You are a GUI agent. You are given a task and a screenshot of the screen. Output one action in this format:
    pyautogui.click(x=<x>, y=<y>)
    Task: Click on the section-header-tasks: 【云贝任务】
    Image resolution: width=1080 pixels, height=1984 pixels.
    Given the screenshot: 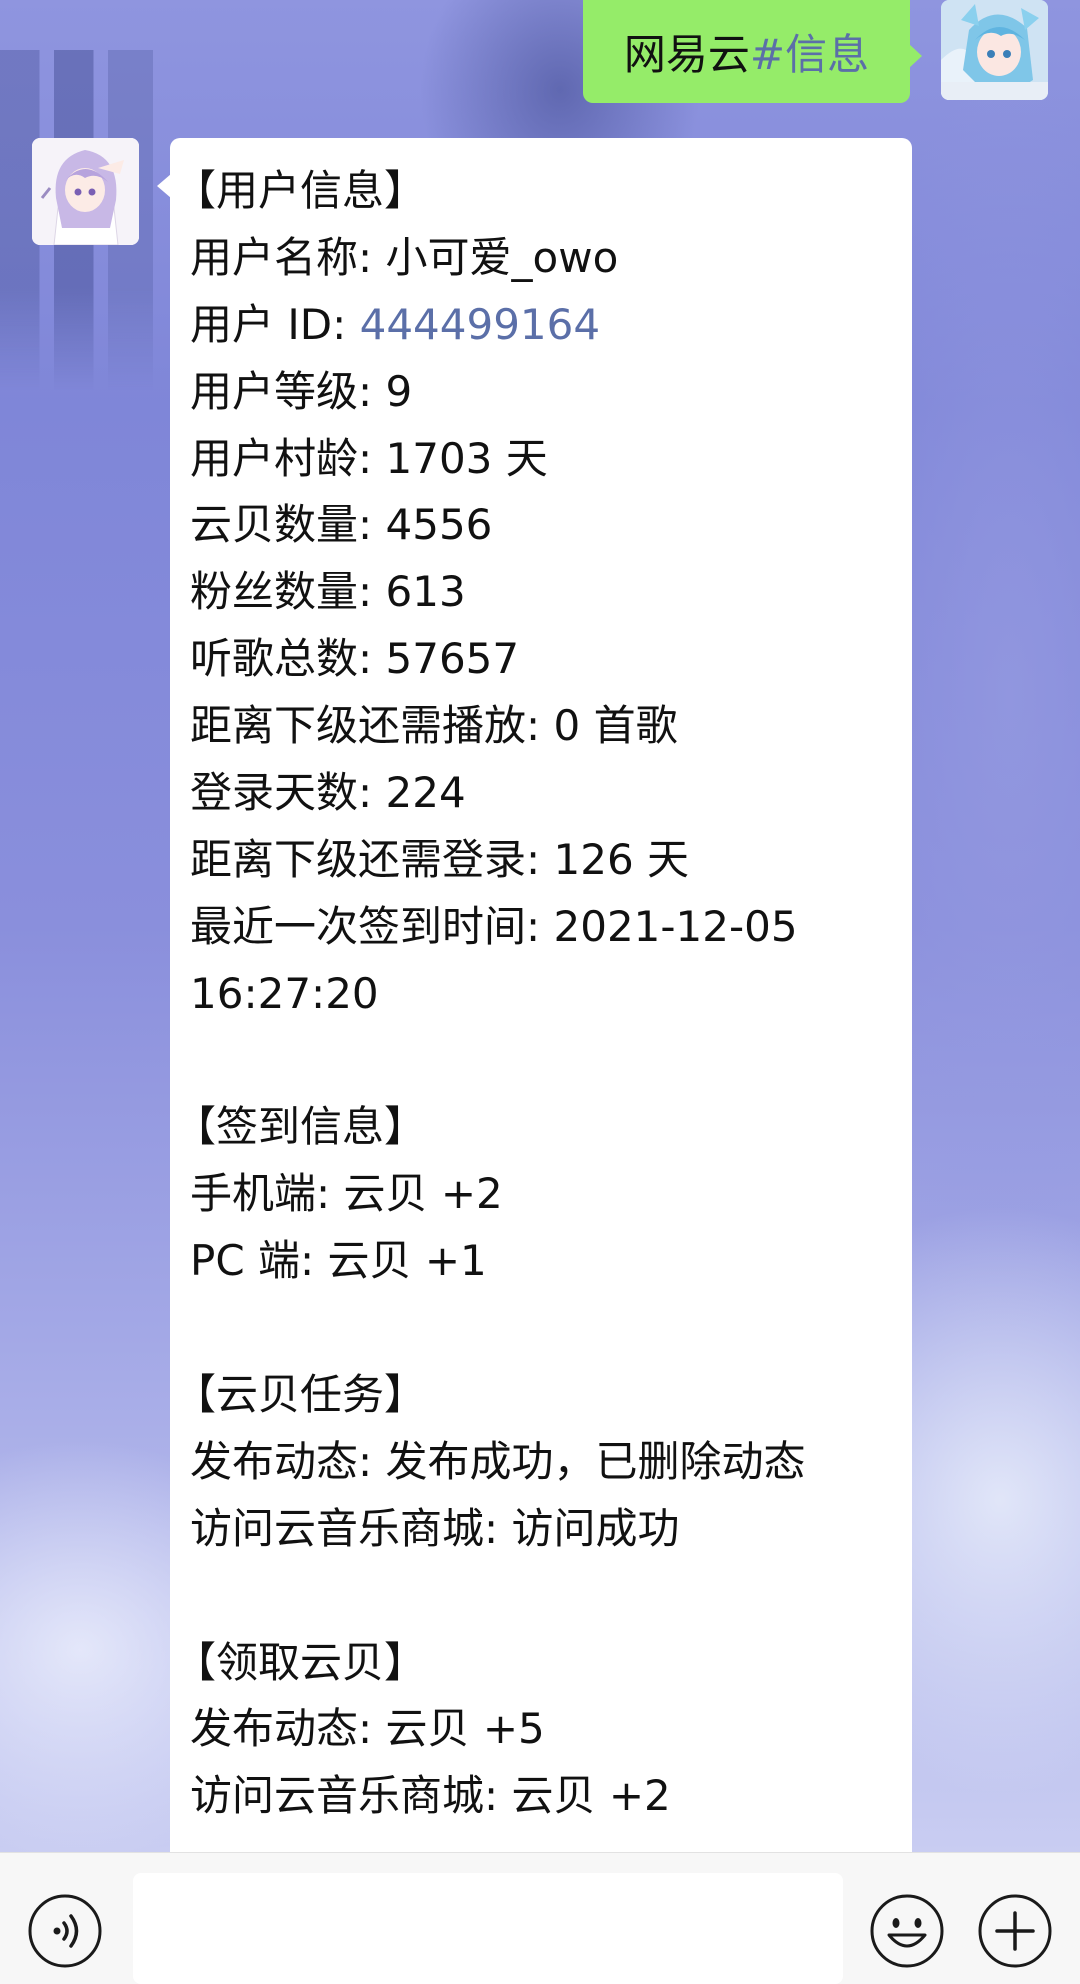 What is the action you would take?
    pyautogui.click(x=300, y=1395)
    